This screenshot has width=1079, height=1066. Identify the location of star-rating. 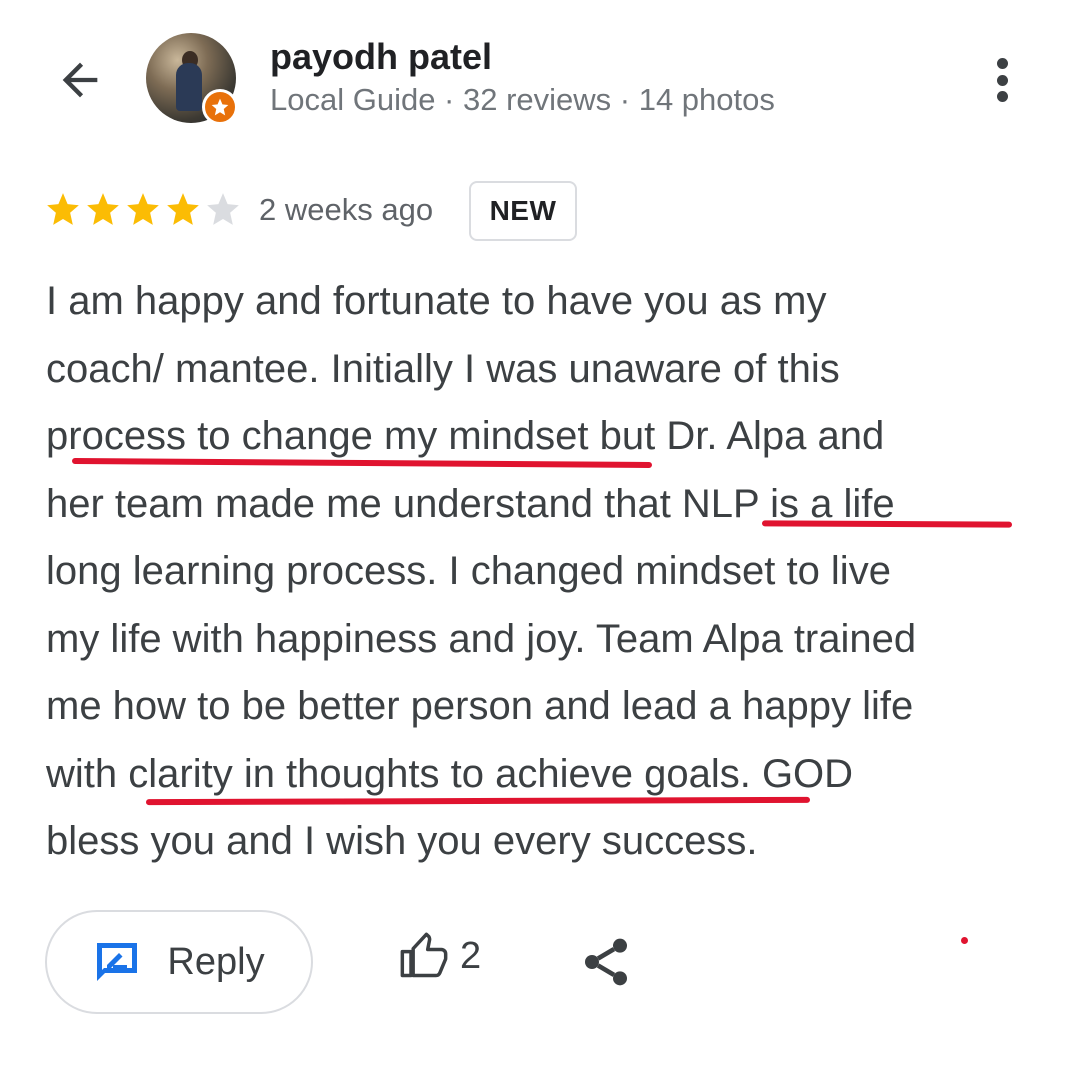
(143, 209).